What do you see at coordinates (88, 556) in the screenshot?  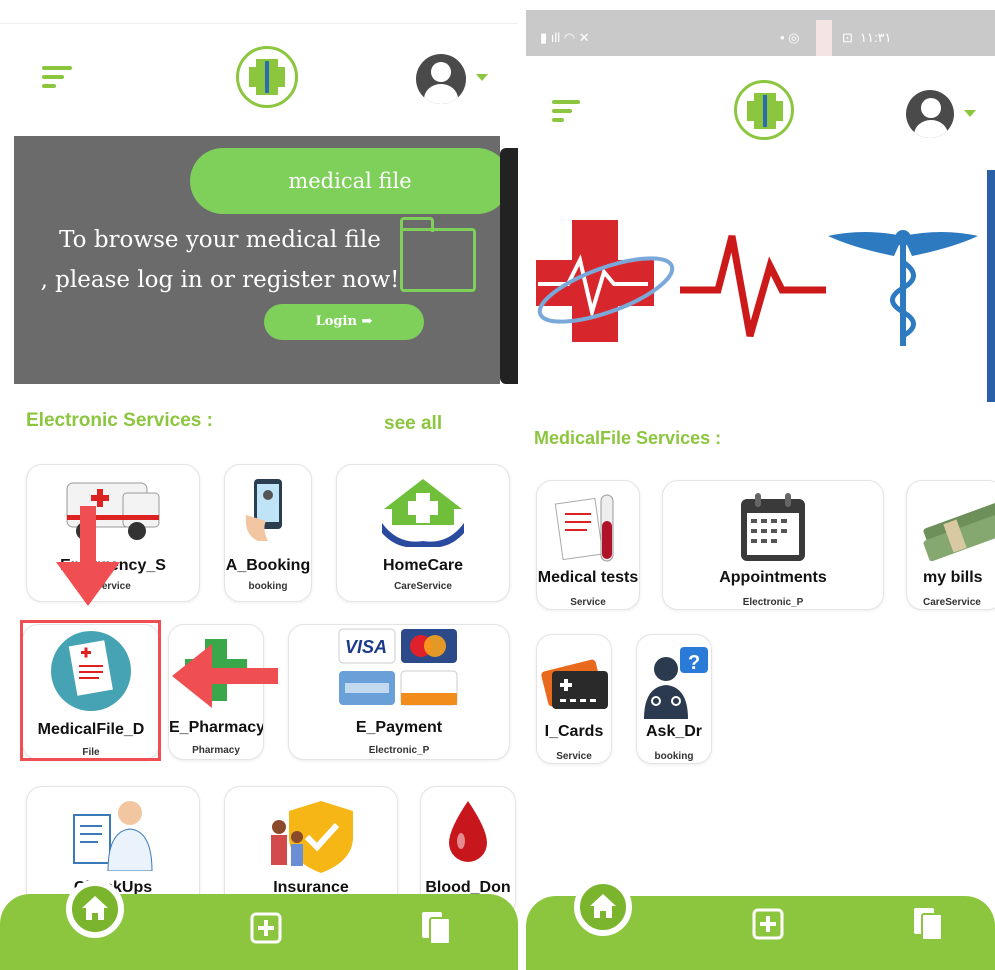 I see `arrow-down-icon` at bounding box center [88, 556].